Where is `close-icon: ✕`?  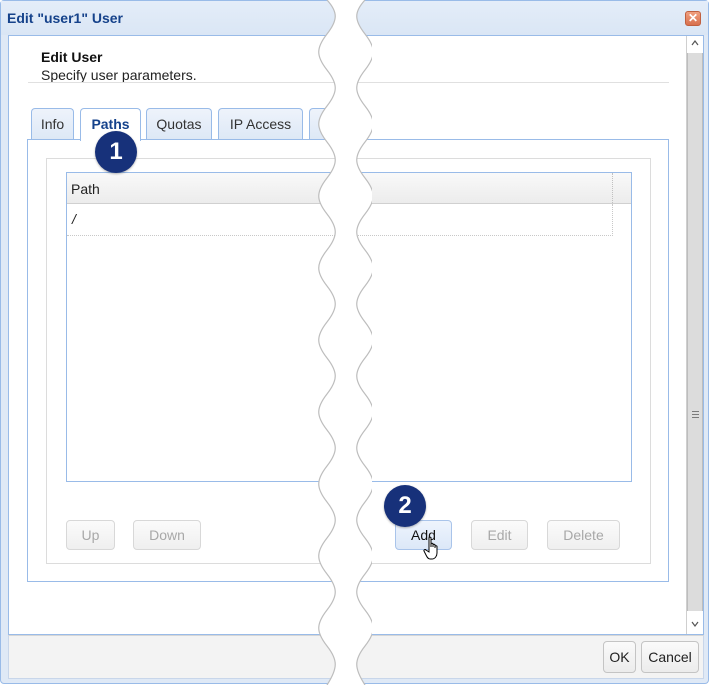
close-icon: ✕ is located at coordinates (693, 18).